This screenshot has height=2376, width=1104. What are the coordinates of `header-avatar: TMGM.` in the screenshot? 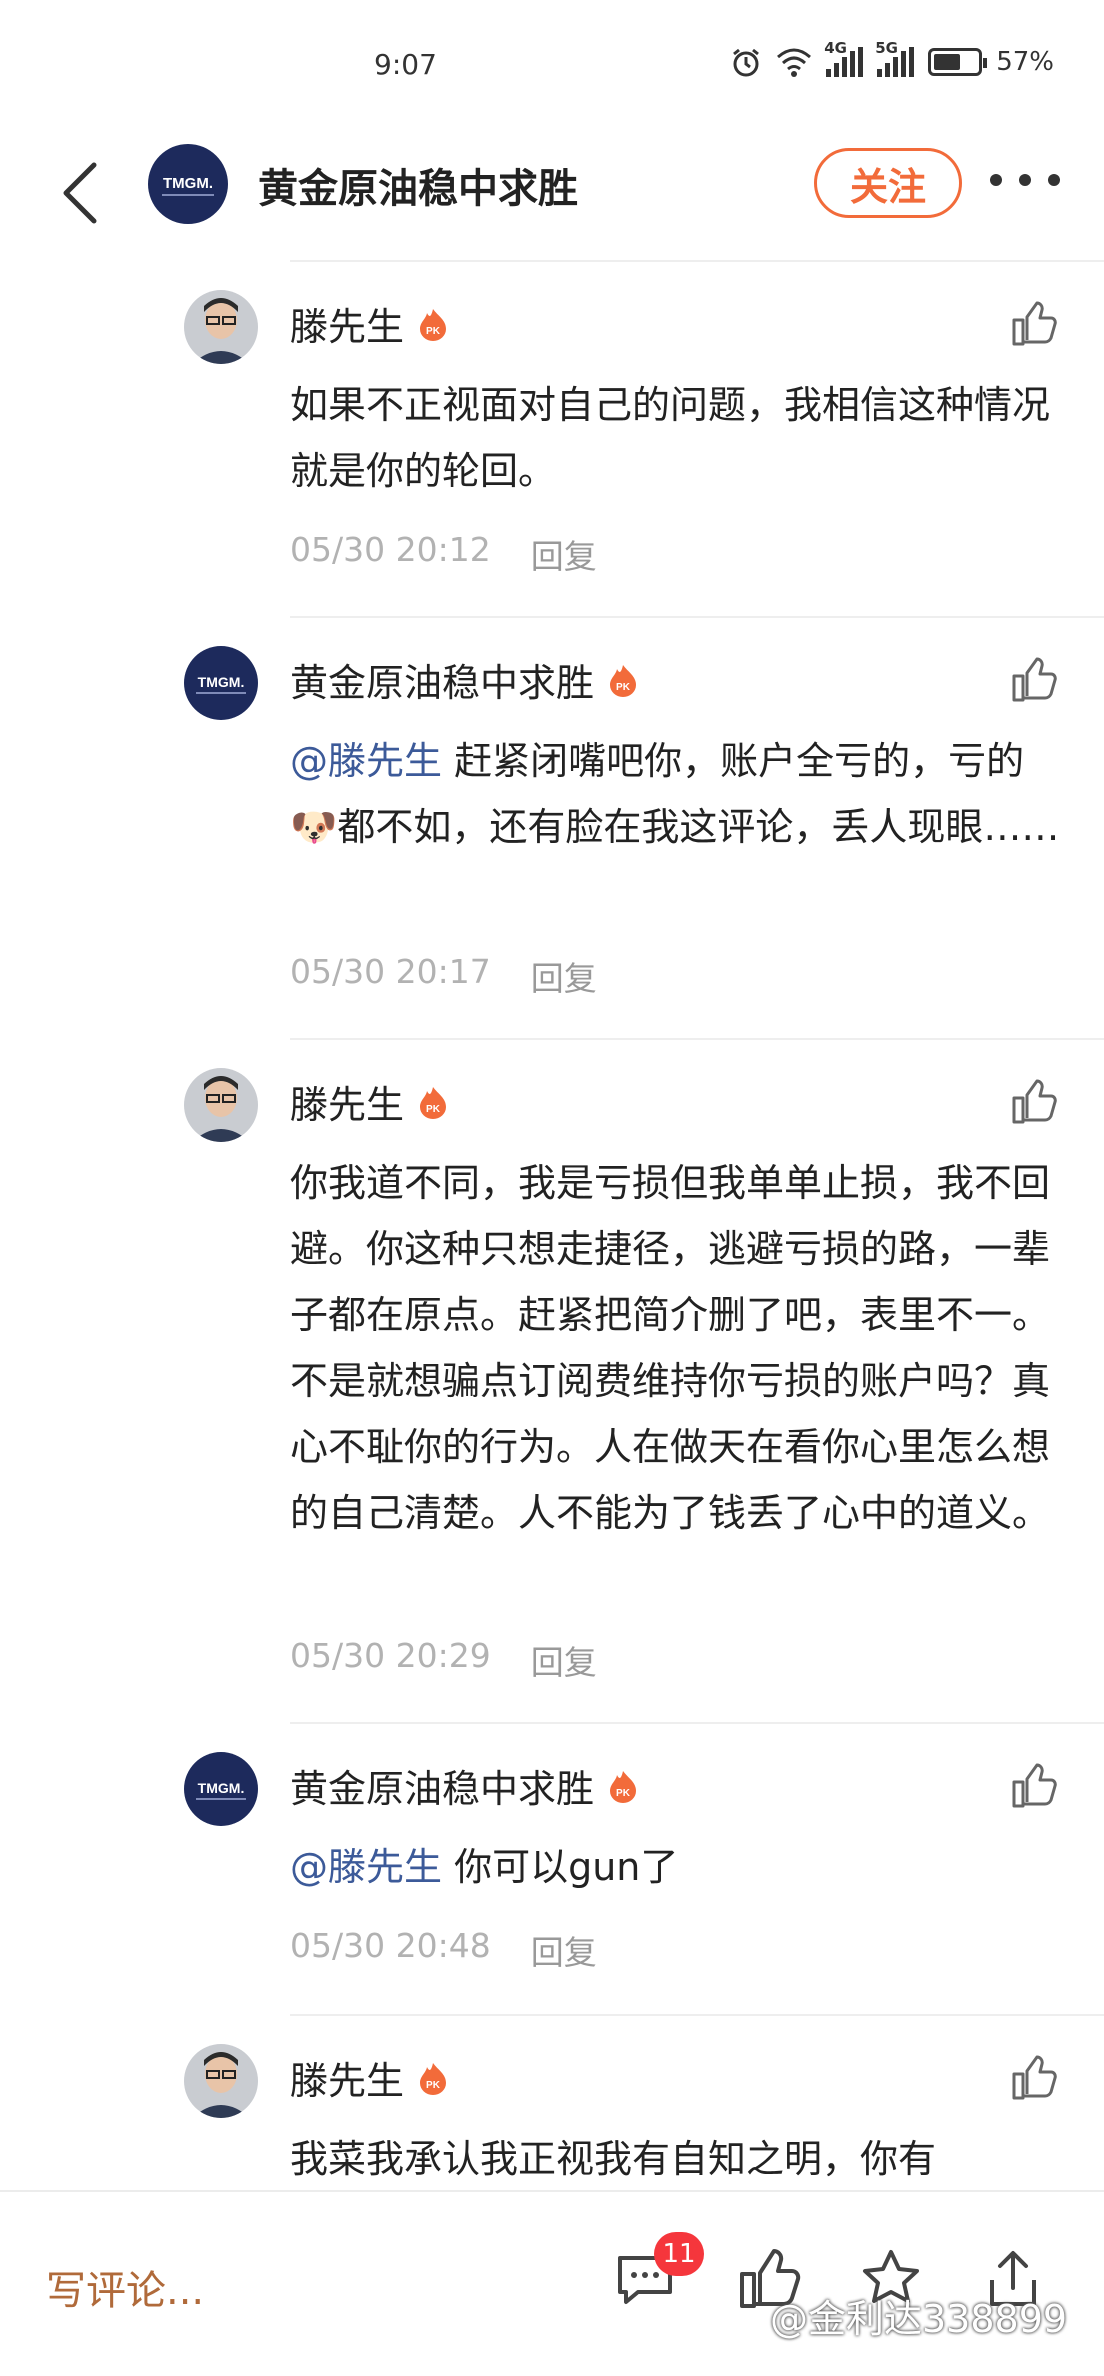 It's located at (188, 184).